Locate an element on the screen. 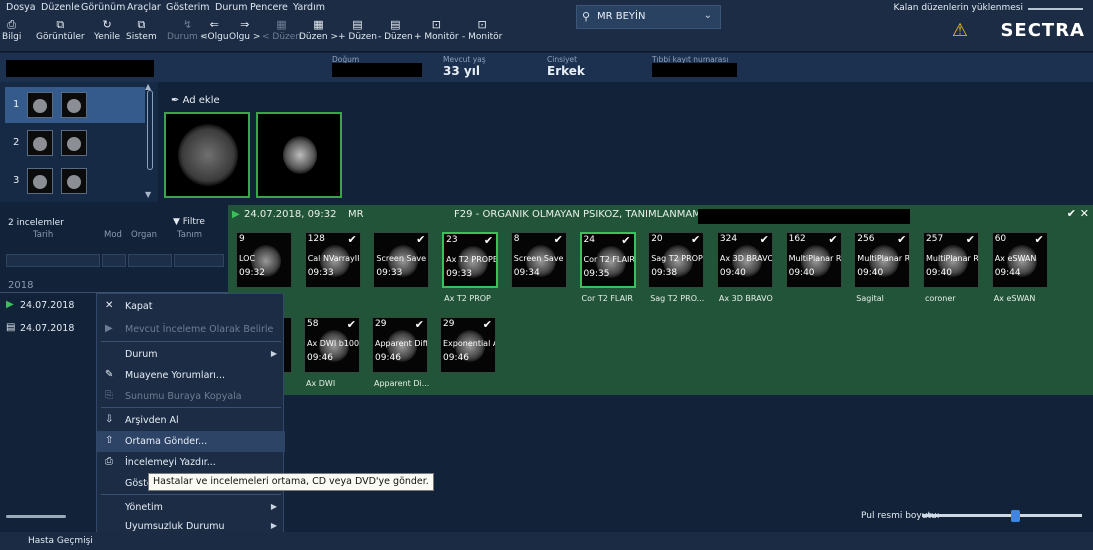  series-thumbnail: 24 Cor T2 FLAIR 09:35 ✔ is located at coordinates (607, 260).